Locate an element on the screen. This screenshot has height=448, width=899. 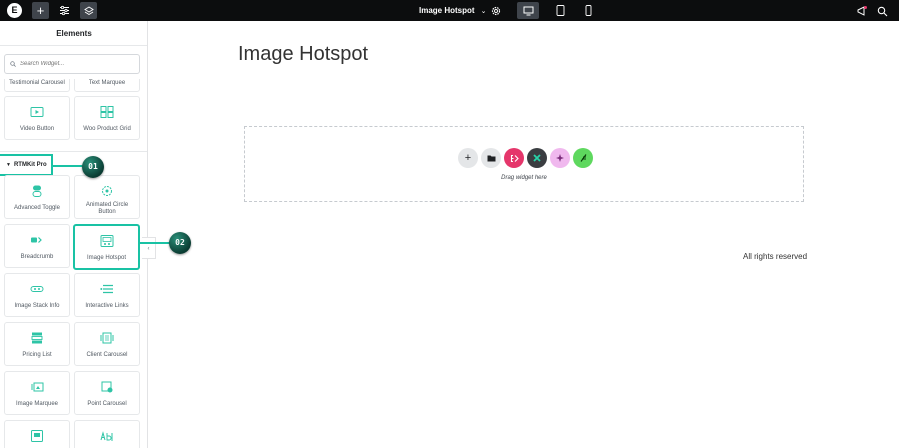
desktop-icon is located at coordinates (528, 10).